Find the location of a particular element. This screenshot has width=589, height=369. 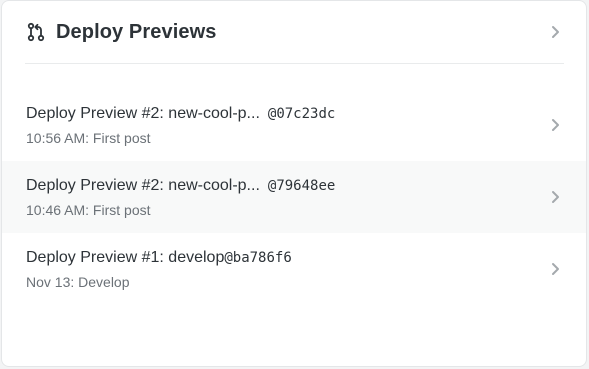

deploy-title: Deploy Preview #2: new-cool-p... @07c23dc is located at coordinates (181, 113).